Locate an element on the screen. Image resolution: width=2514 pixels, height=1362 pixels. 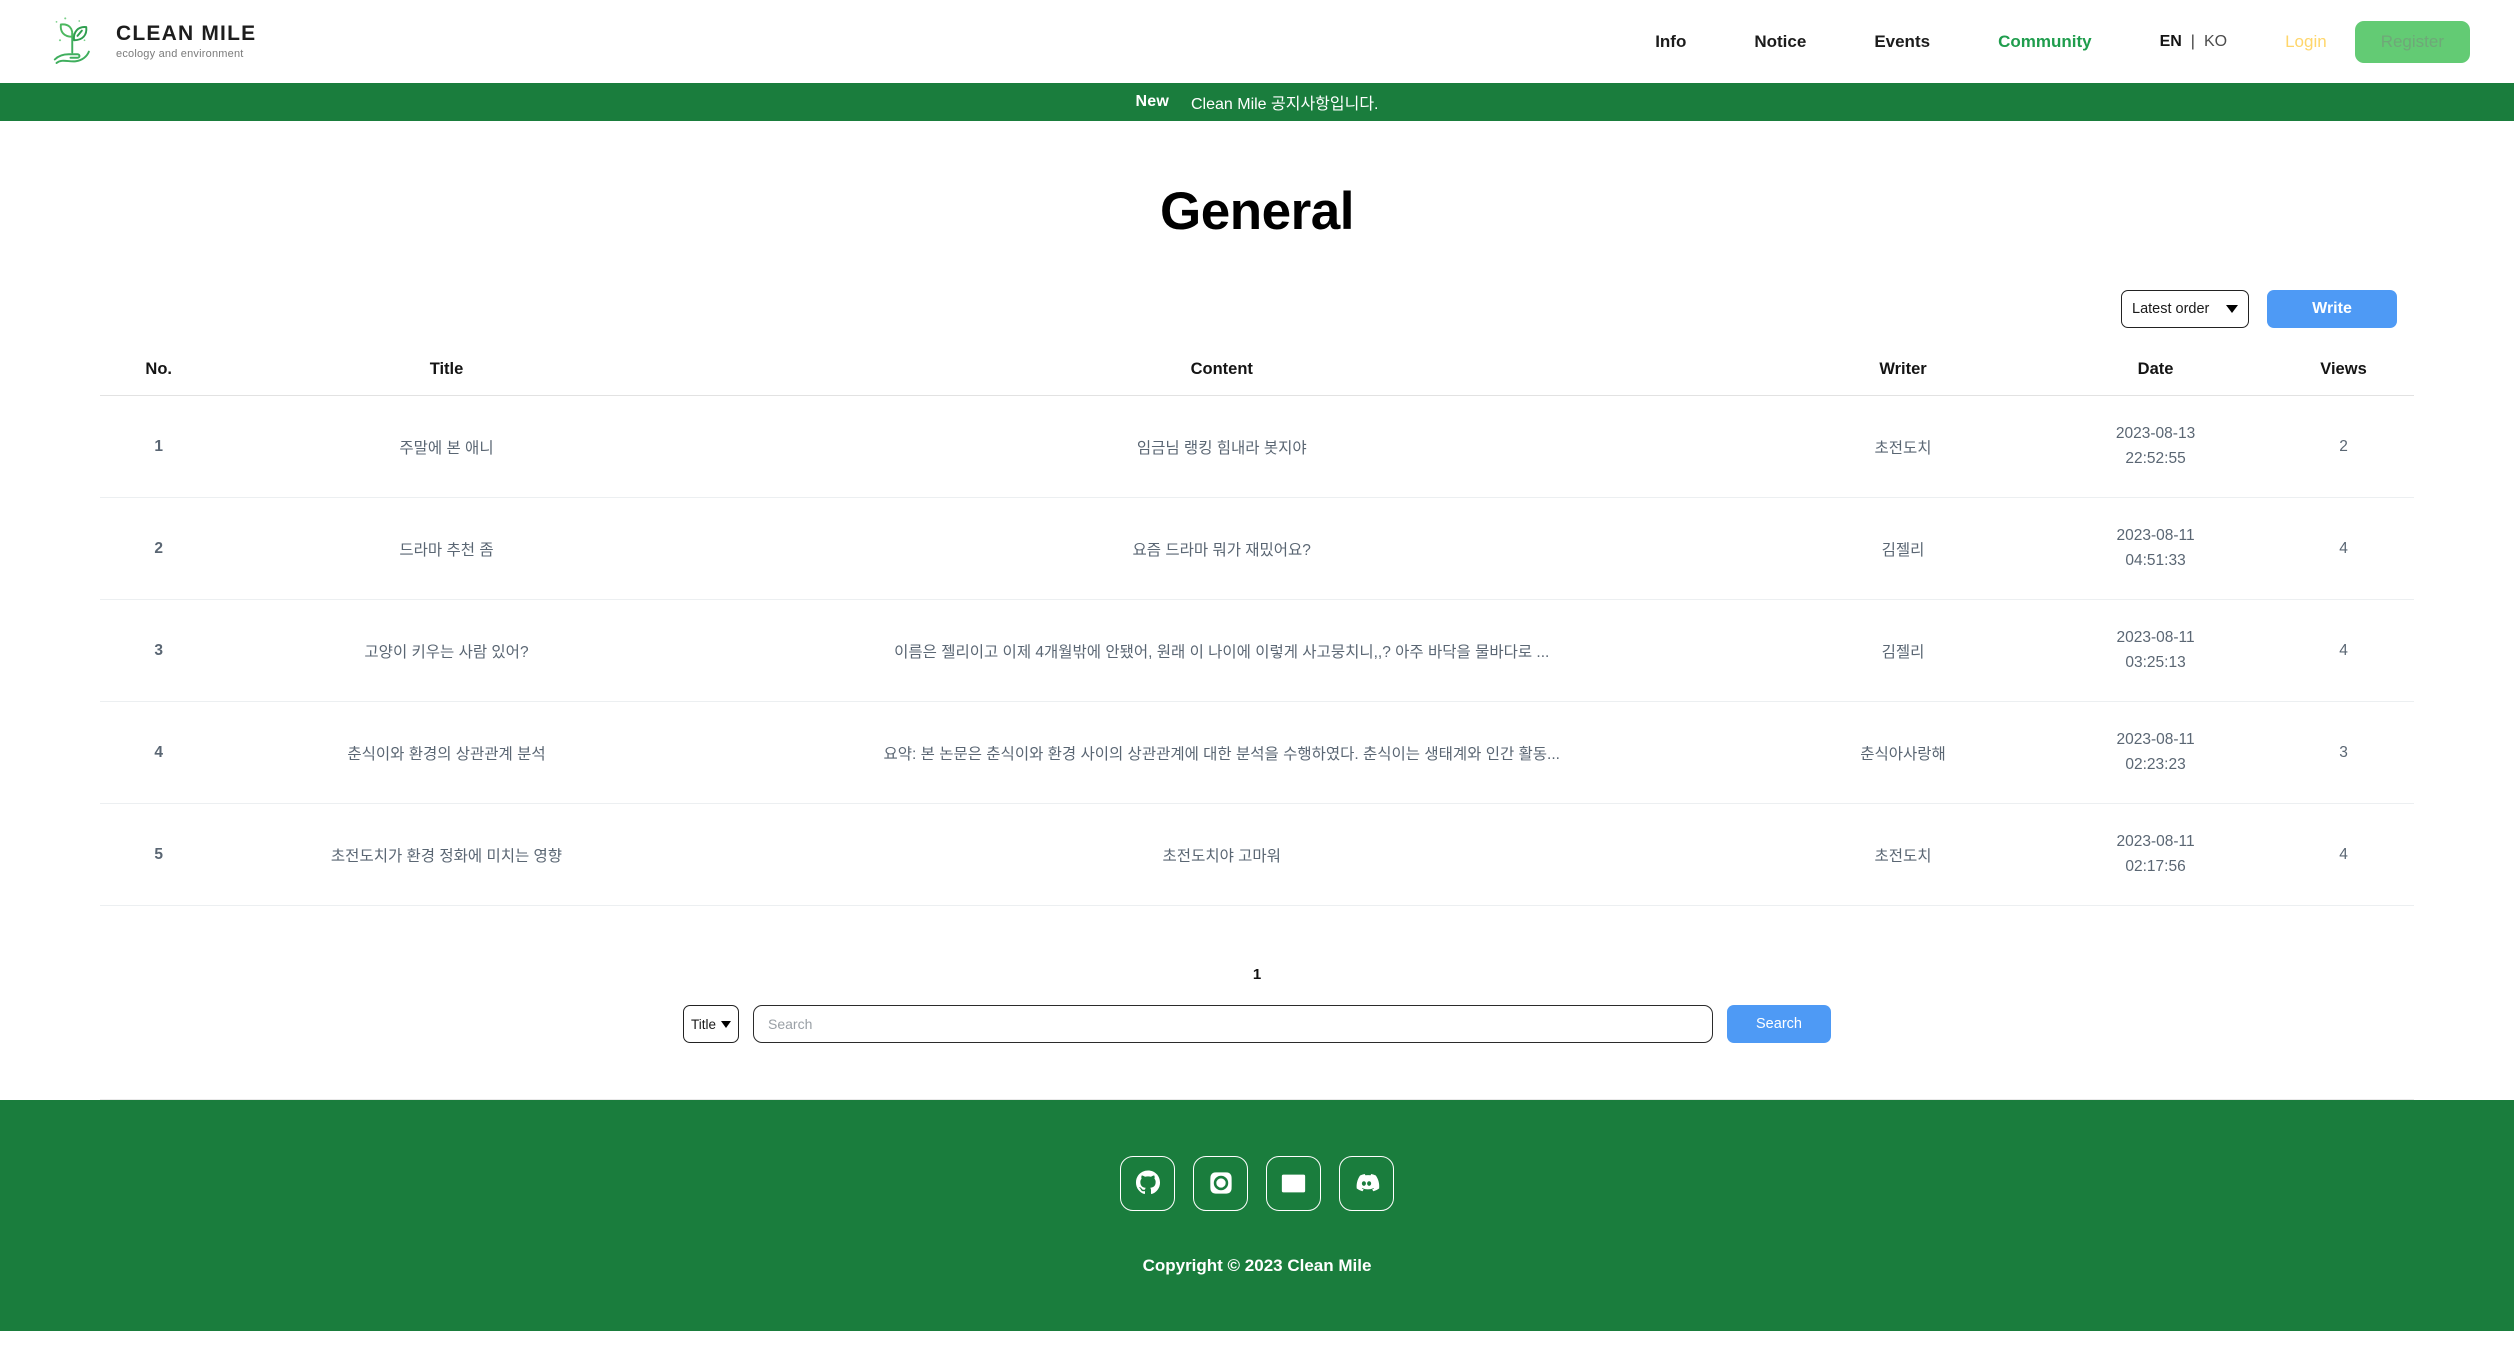
cell-date: 2023-08-11 02:23:23 is located at coordinates (2156, 752).